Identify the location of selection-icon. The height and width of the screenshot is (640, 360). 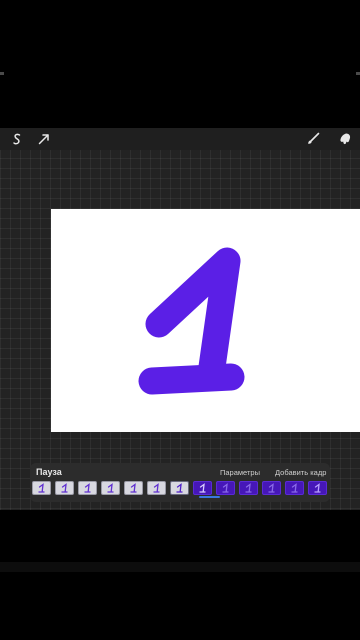
(17, 139).